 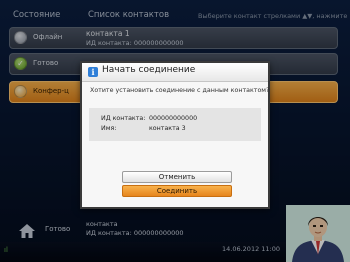 What do you see at coordinates (149, 70) in the screenshot?
I see `dialog-title: Начать соединение` at bounding box center [149, 70].